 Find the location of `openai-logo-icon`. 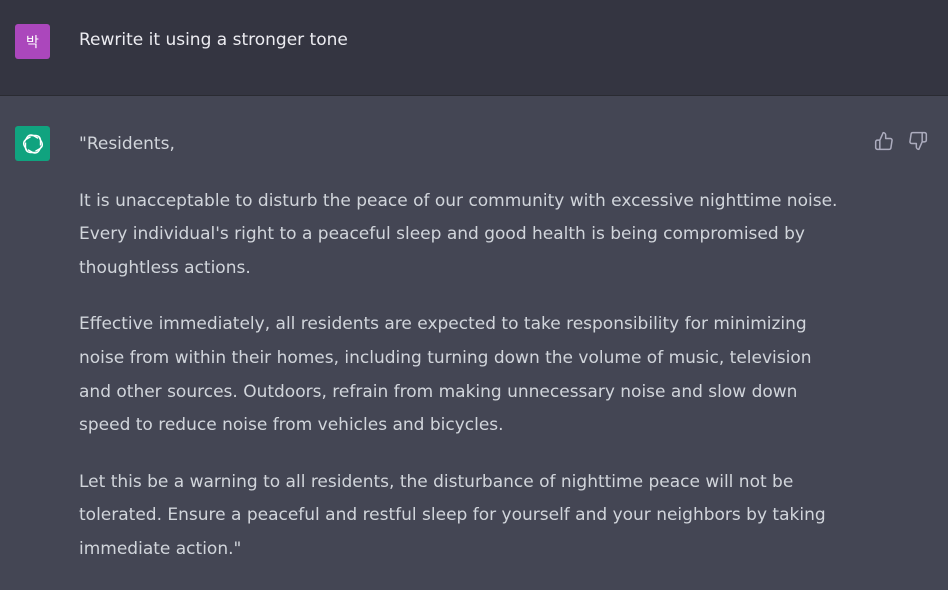

openai-logo-icon is located at coordinates (32, 143).